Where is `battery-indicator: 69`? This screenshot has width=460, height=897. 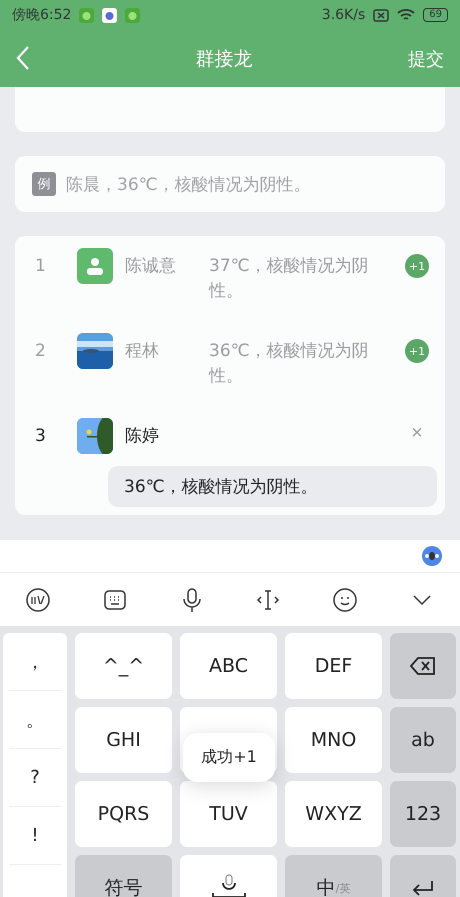 battery-indicator: 69 is located at coordinates (435, 15).